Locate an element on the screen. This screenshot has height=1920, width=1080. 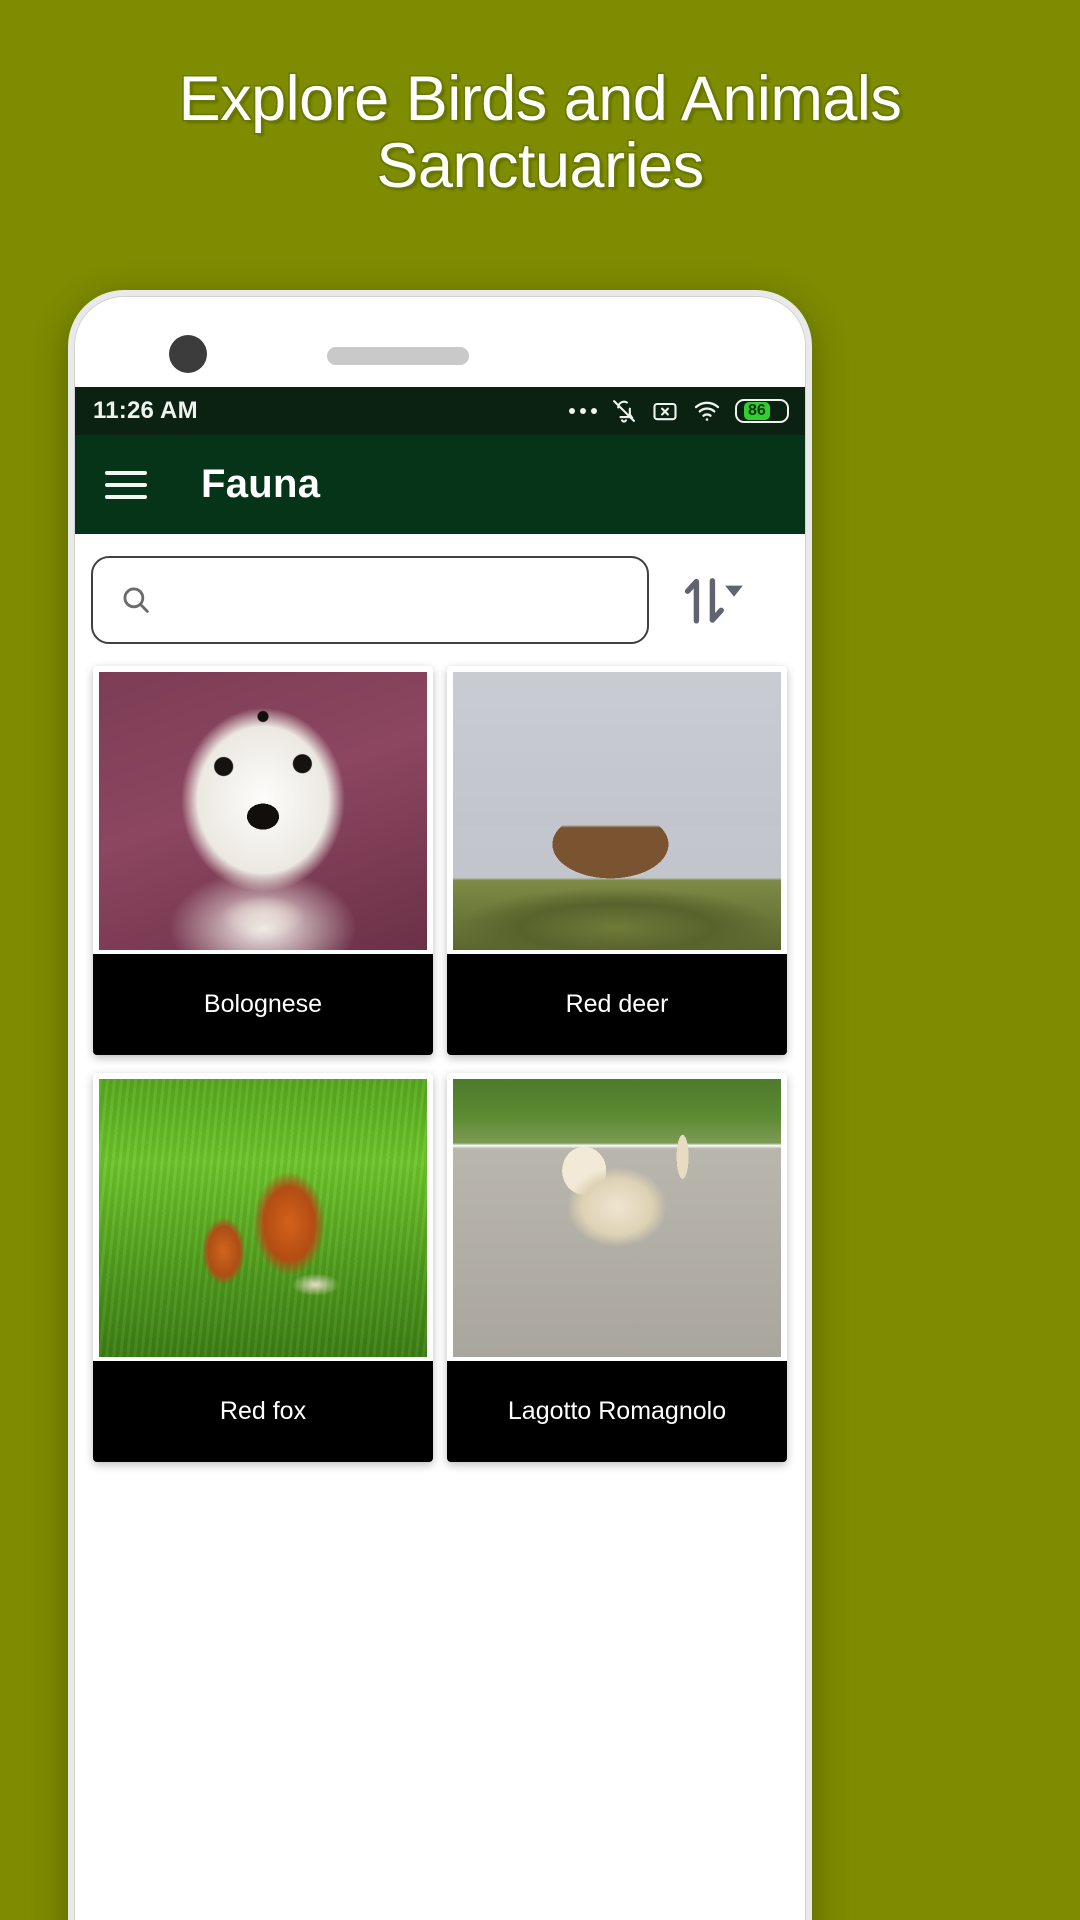
promo-headline: Explore Birds and Animals Sanctuaries is located at coordinates (540, 133).